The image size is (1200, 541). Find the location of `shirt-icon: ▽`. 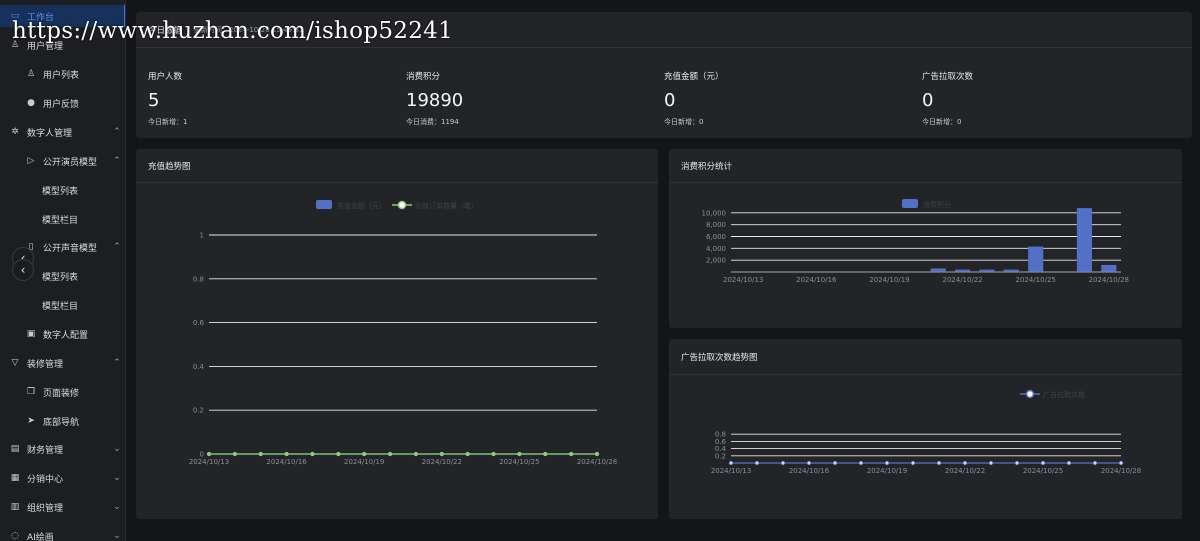

shirt-icon: ▽ is located at coordinates (15, 363).